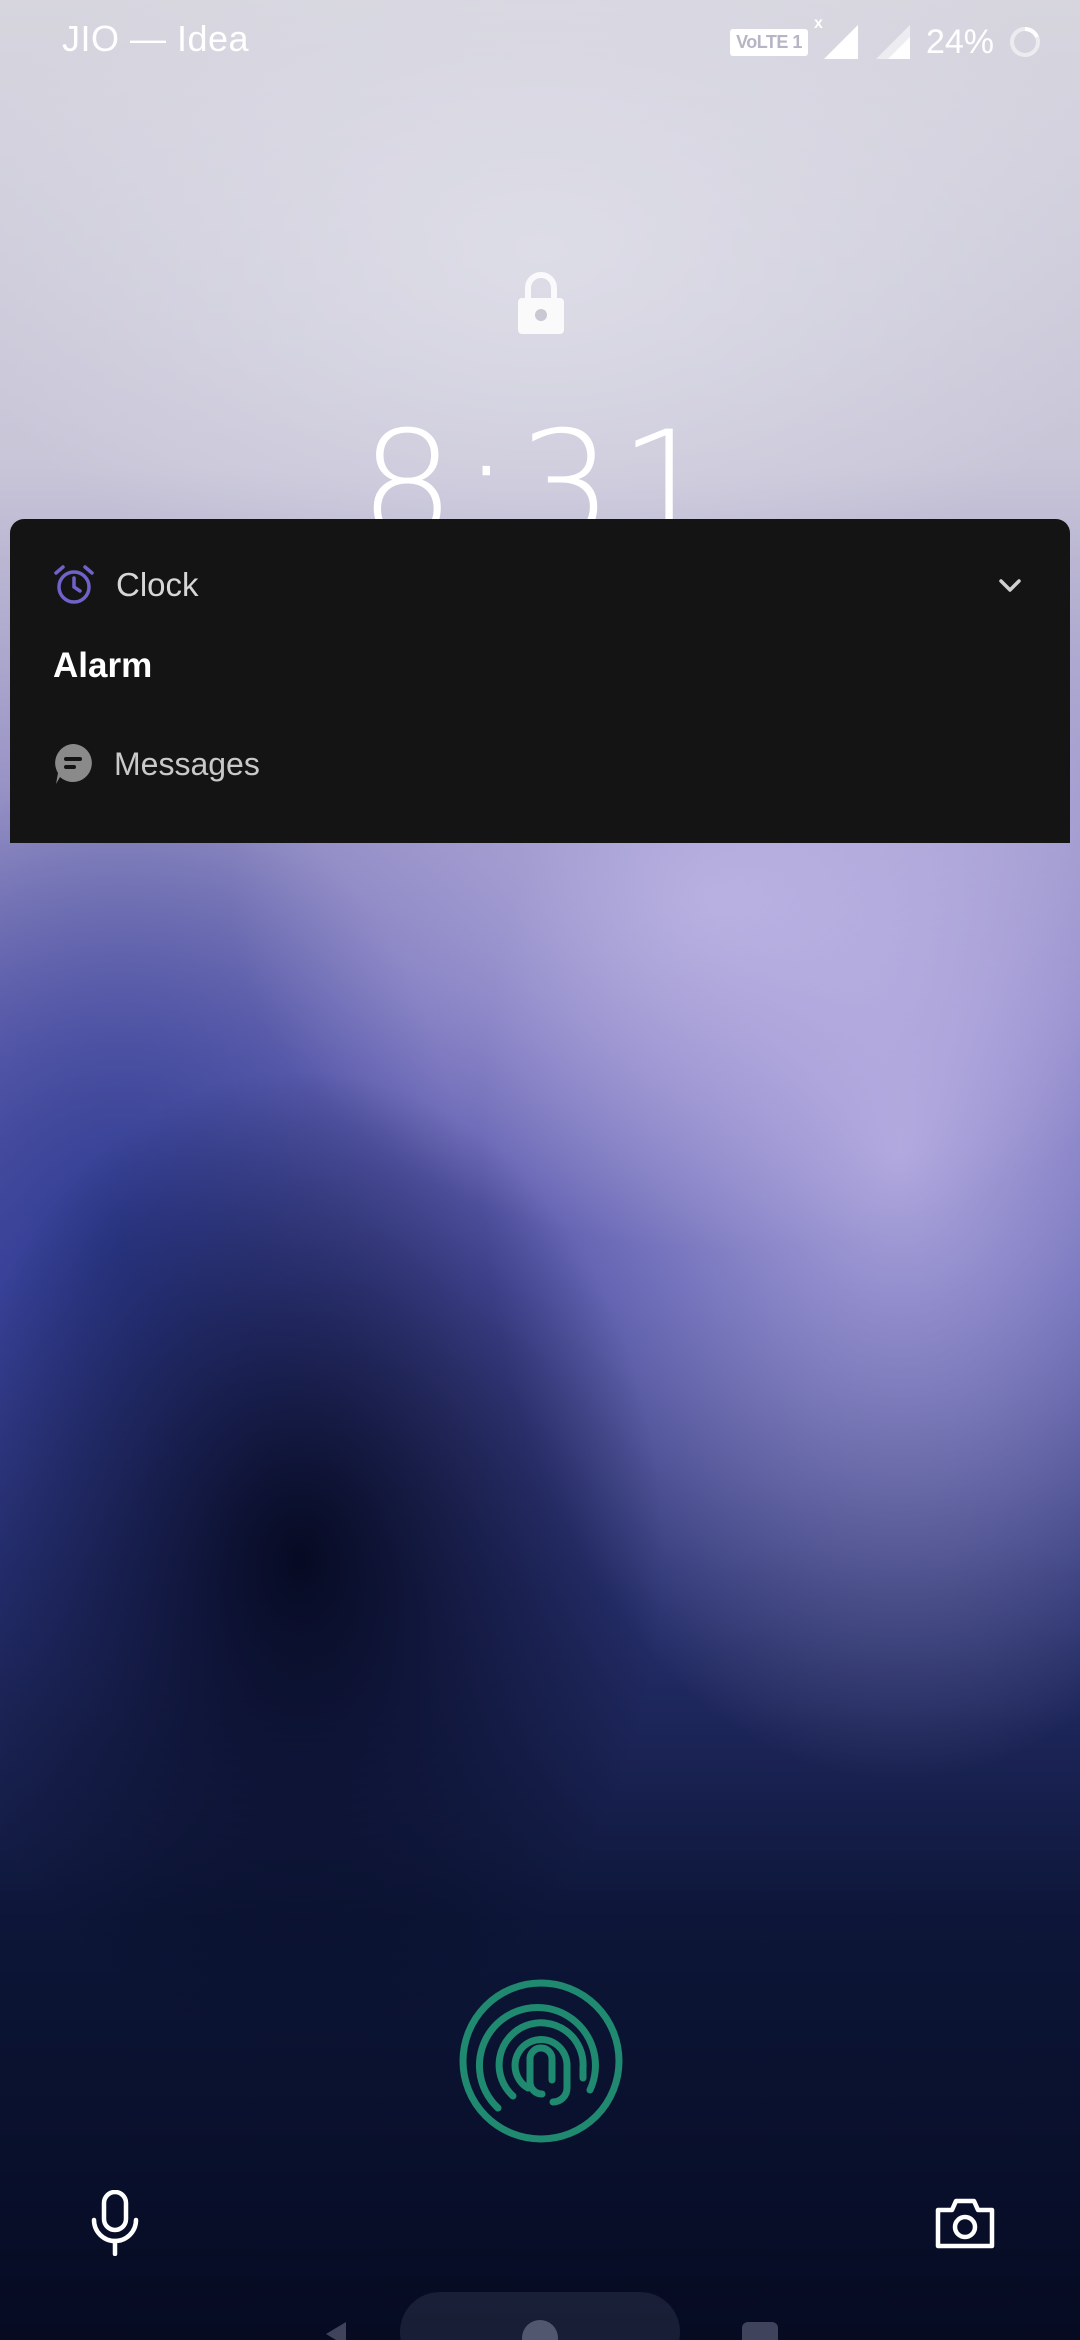 The width and height of the screenshot is (1080, 2340). I want to click on microphone-icon, so click(115, 2223).